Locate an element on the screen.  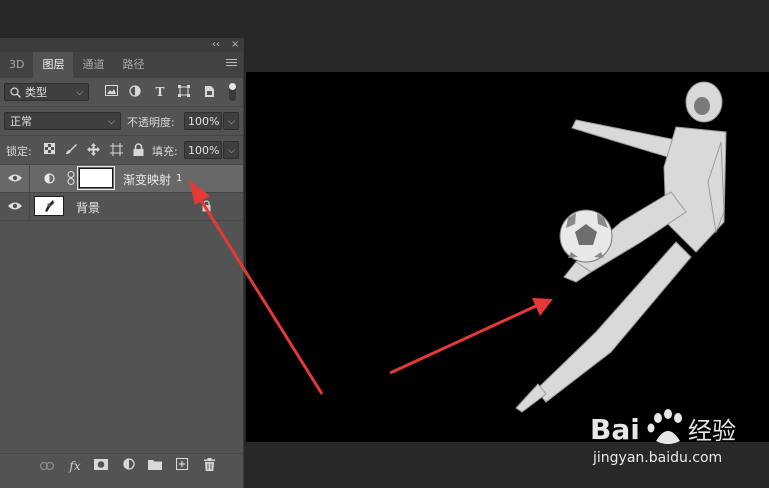
opacity-dropdown-button: ⌵ is located at coordinates (231, 121).